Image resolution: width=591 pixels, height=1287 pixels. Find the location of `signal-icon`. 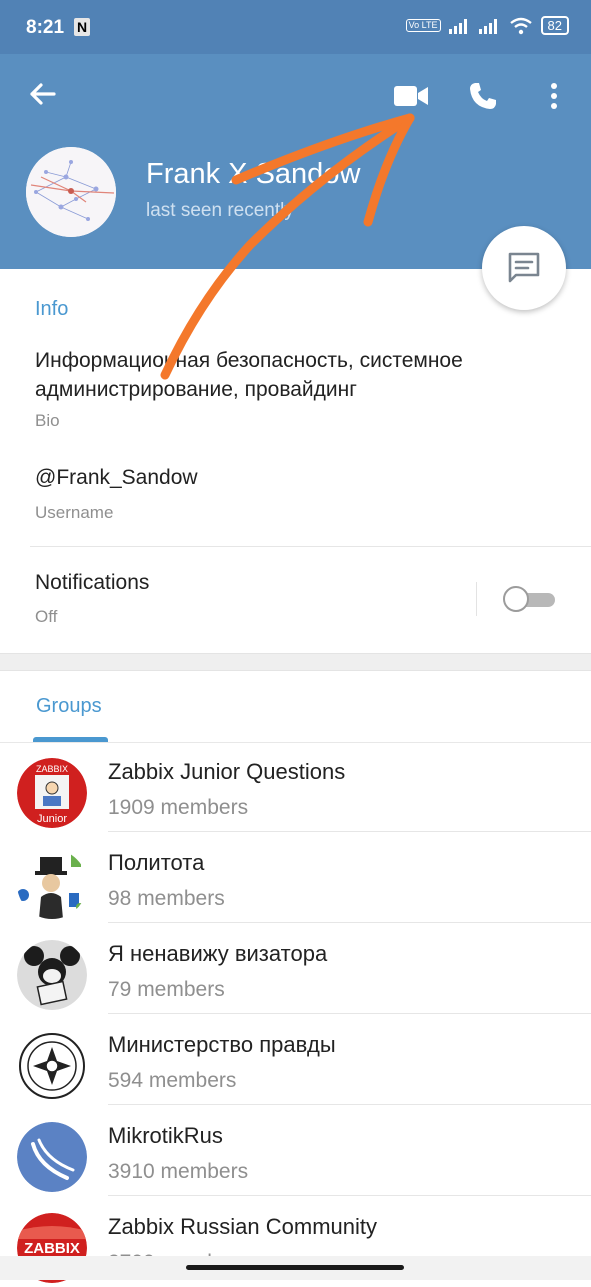

signal-icon is located at coordinates (457, 26).